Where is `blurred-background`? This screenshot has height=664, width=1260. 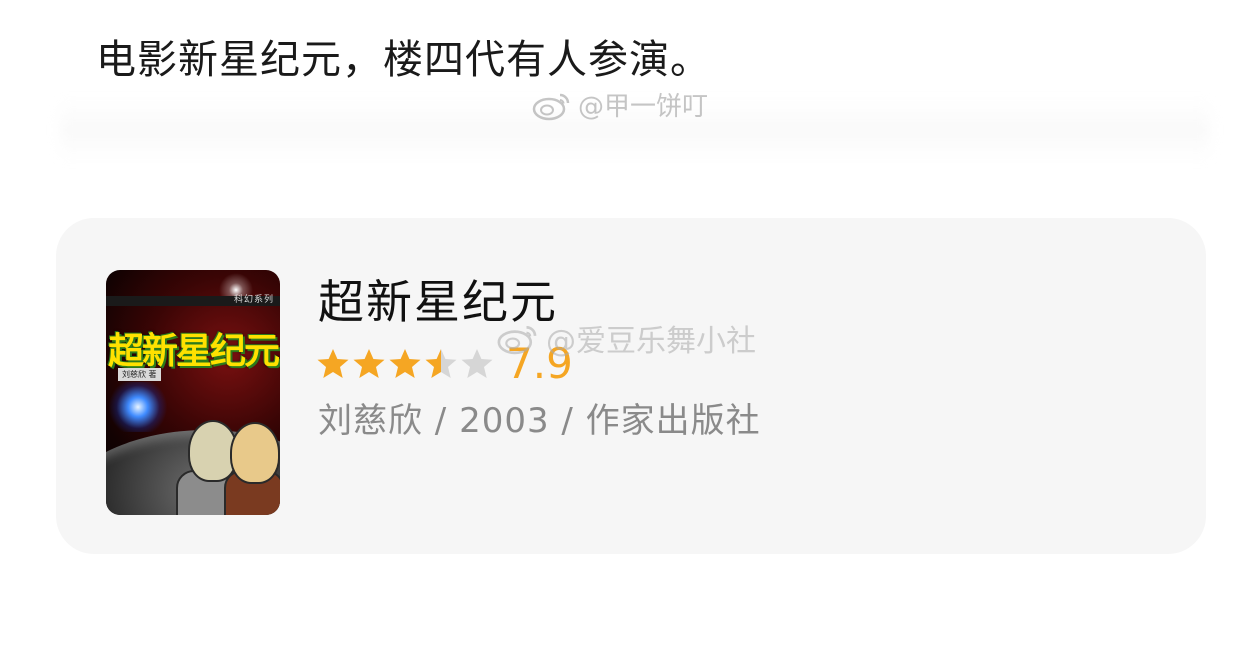
blurred-background is located at coordinates (635, 130).